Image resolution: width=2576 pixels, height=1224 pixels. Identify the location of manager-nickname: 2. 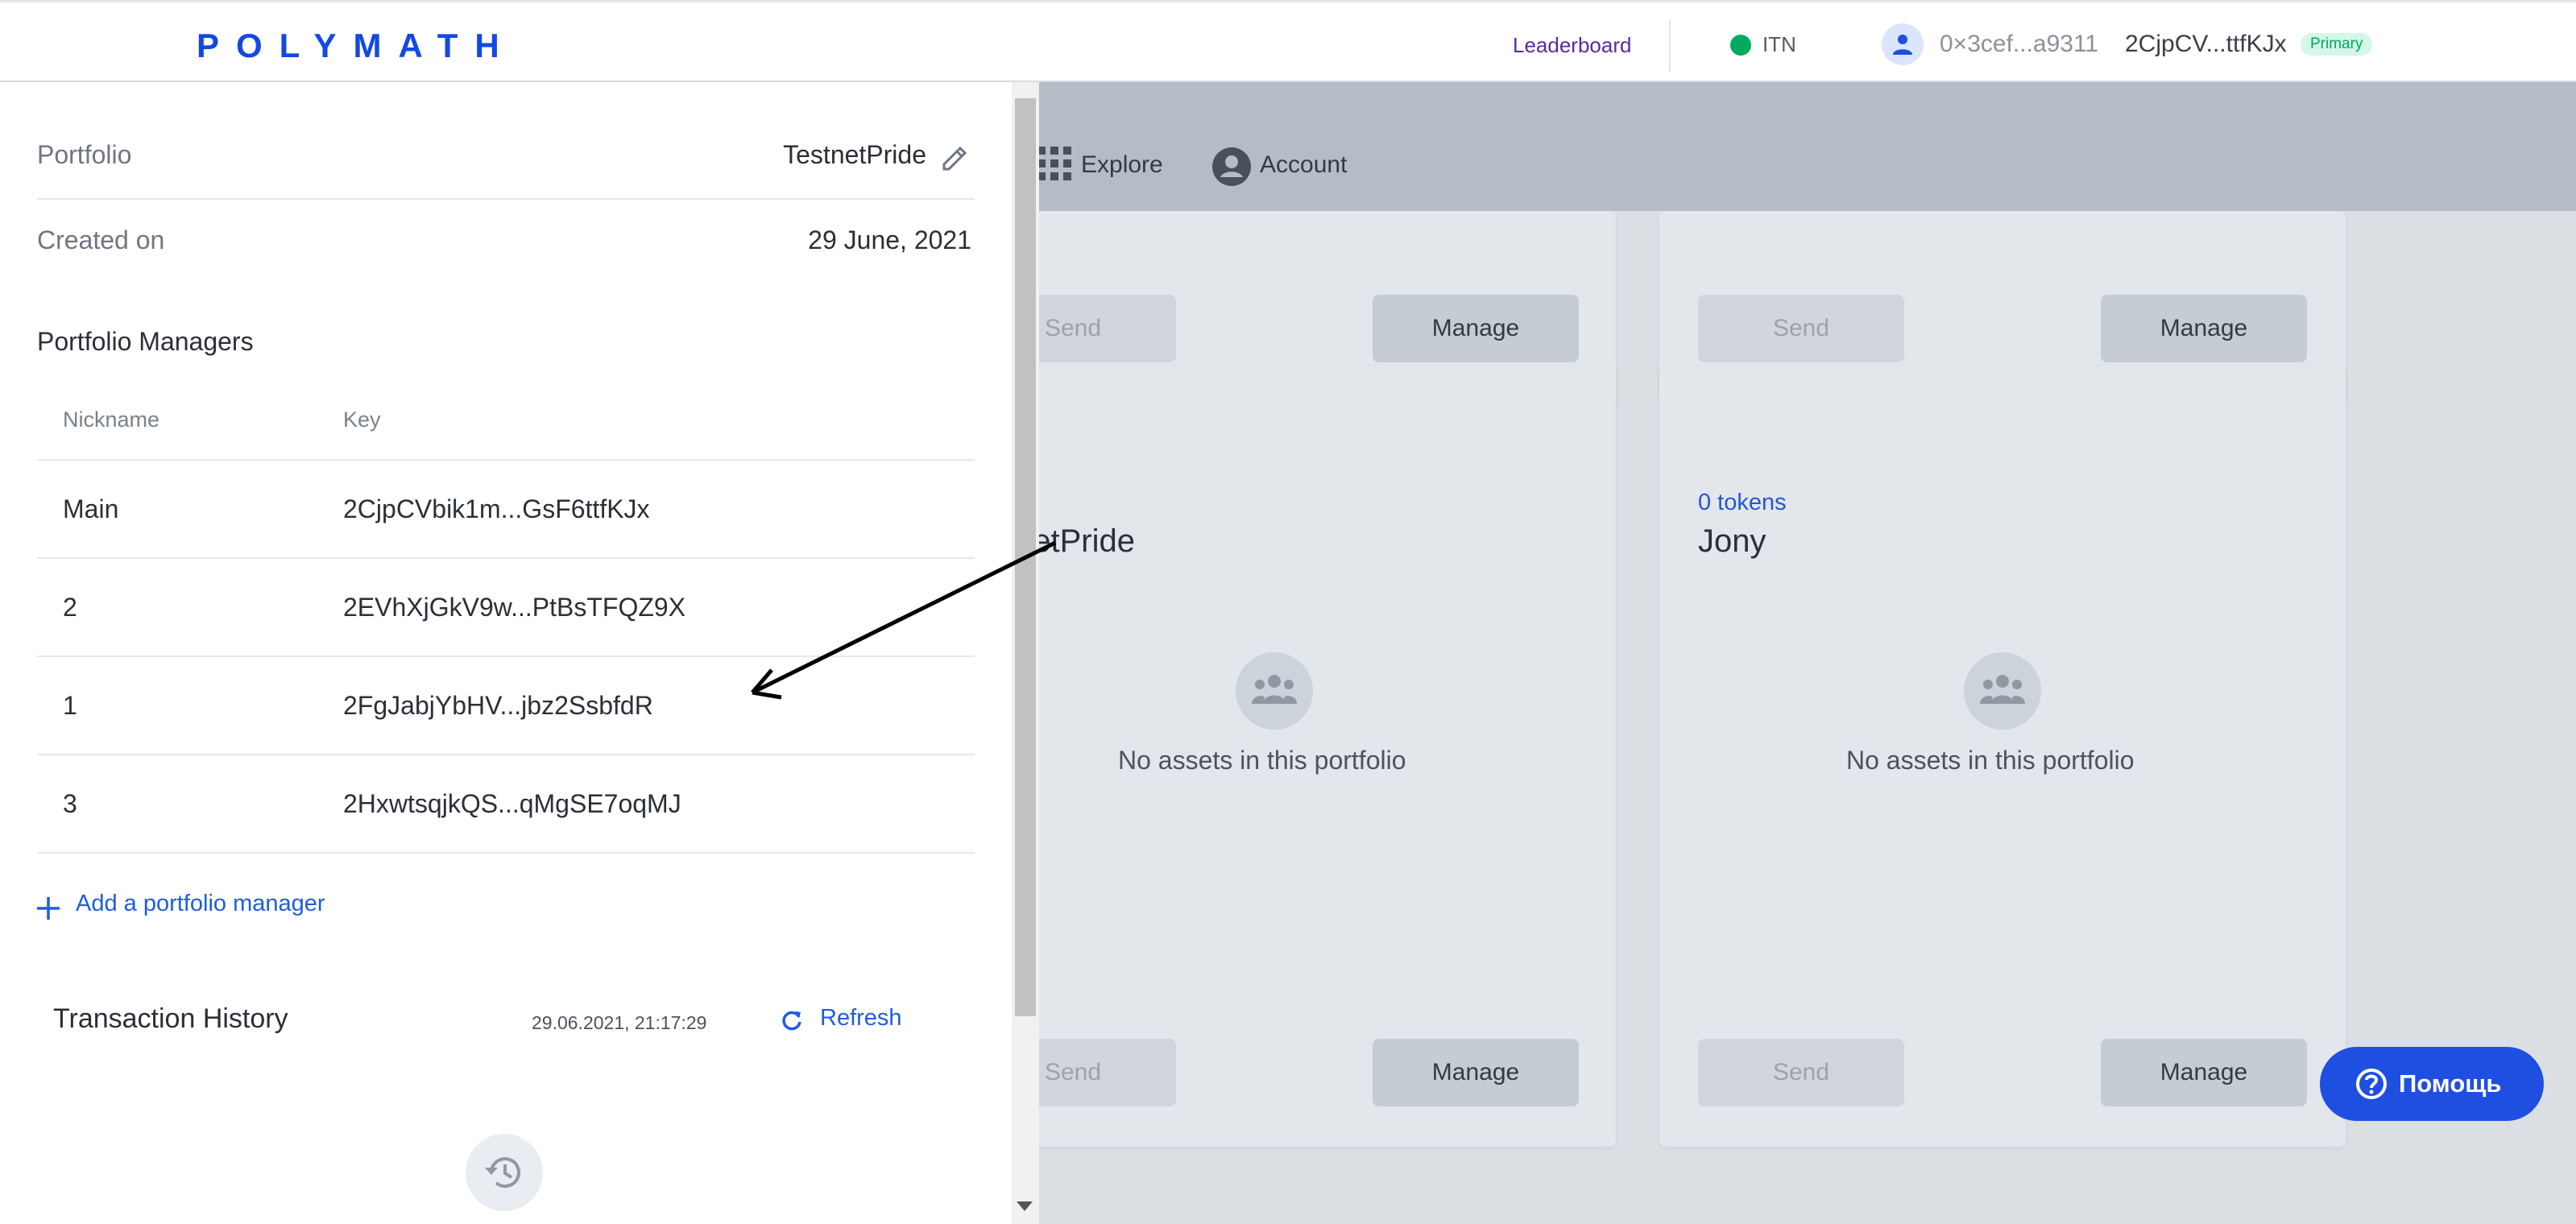
(70, 607).